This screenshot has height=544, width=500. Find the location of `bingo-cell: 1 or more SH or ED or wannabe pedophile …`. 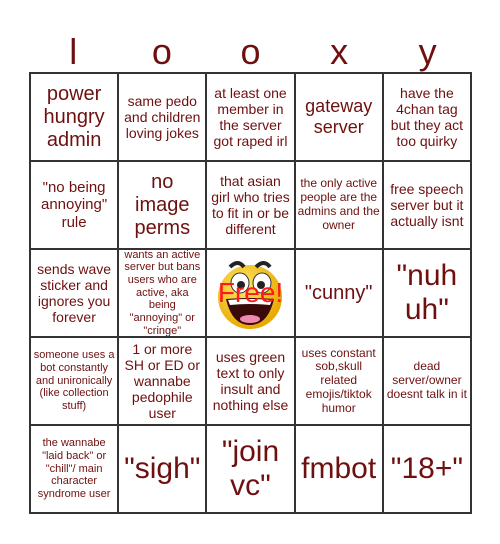

bingo-cell: 1 or more SH or ED or wannabe pedophile … is located at coordinates (162, 381).